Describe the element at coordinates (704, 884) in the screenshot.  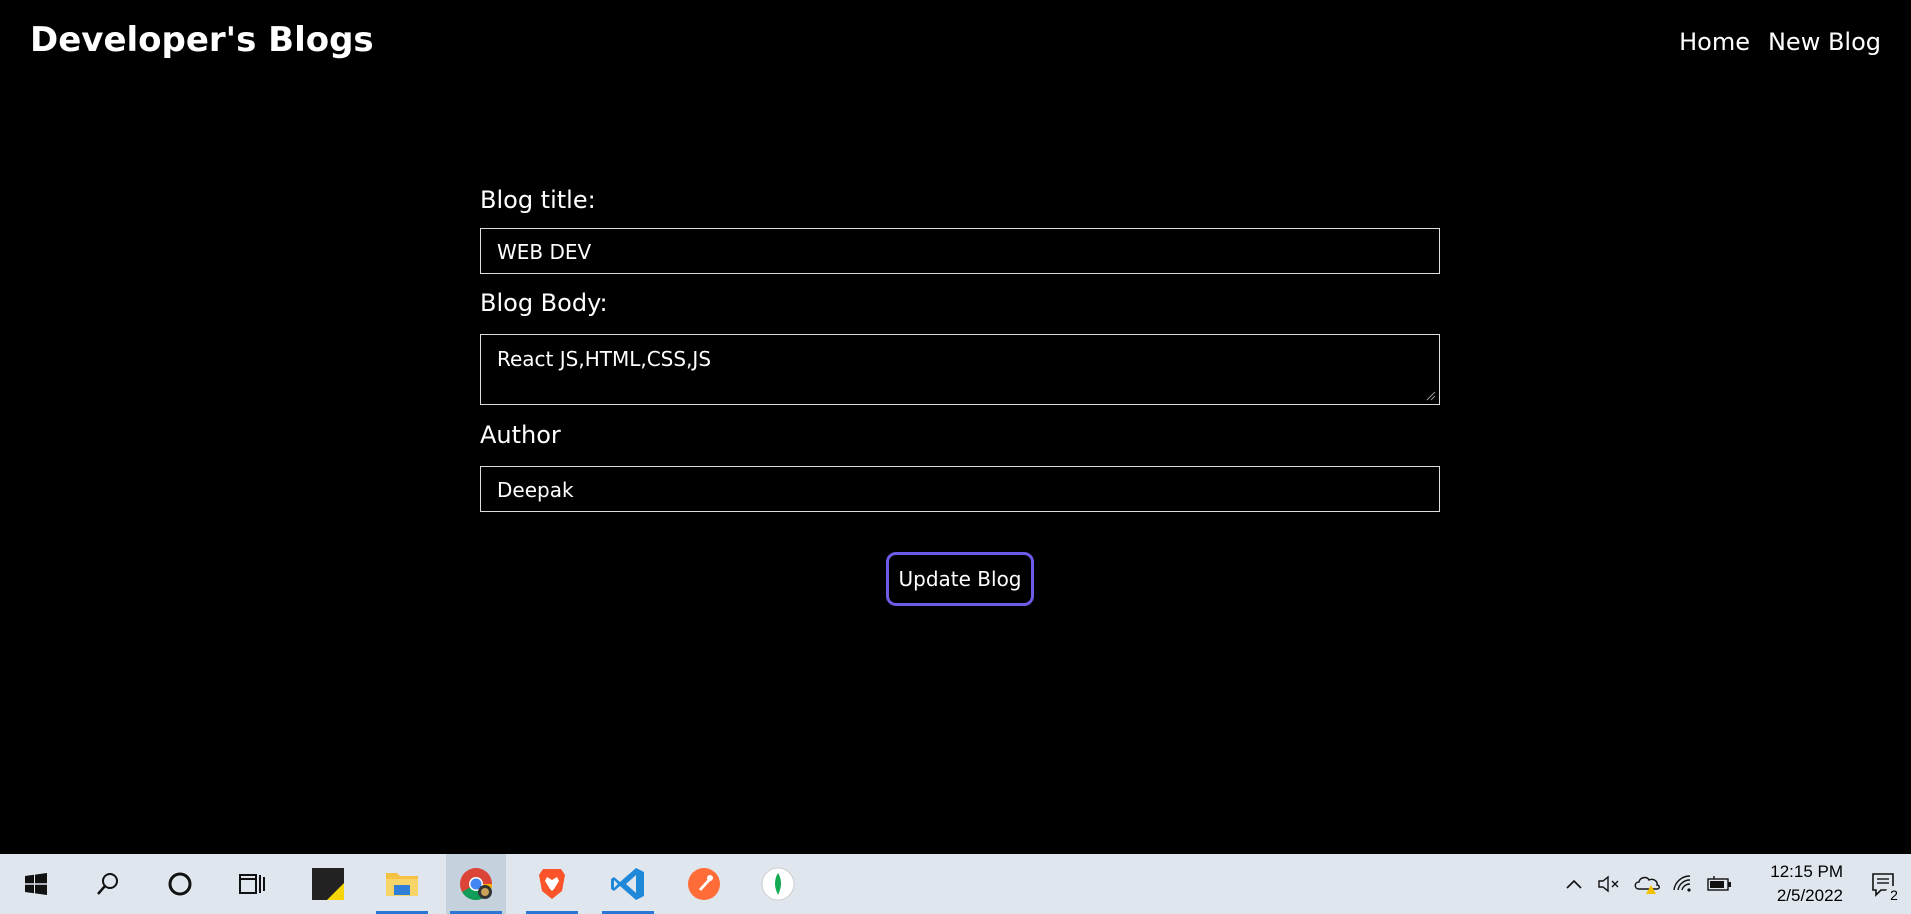
I see `postman-icon` at that location.